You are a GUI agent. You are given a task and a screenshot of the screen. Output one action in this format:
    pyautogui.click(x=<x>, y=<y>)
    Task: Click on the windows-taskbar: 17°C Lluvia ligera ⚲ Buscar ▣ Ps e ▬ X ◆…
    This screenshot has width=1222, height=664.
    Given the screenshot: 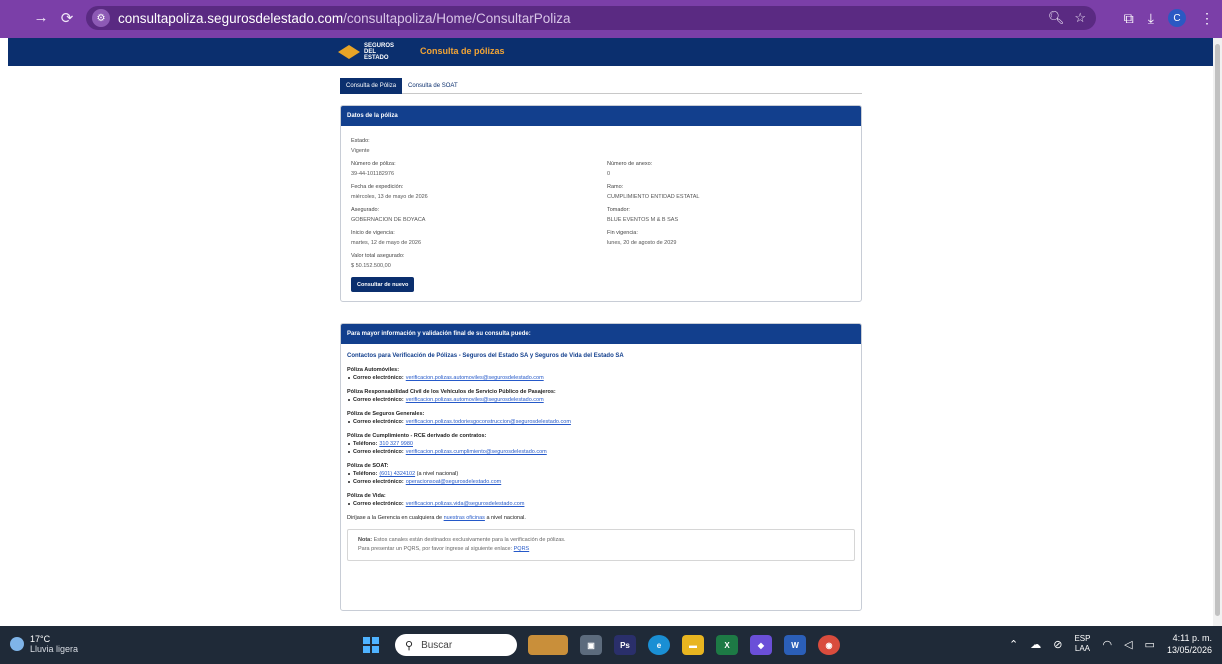 What is the action you would take?
    pyautogui.click(x=611, y=645)
    